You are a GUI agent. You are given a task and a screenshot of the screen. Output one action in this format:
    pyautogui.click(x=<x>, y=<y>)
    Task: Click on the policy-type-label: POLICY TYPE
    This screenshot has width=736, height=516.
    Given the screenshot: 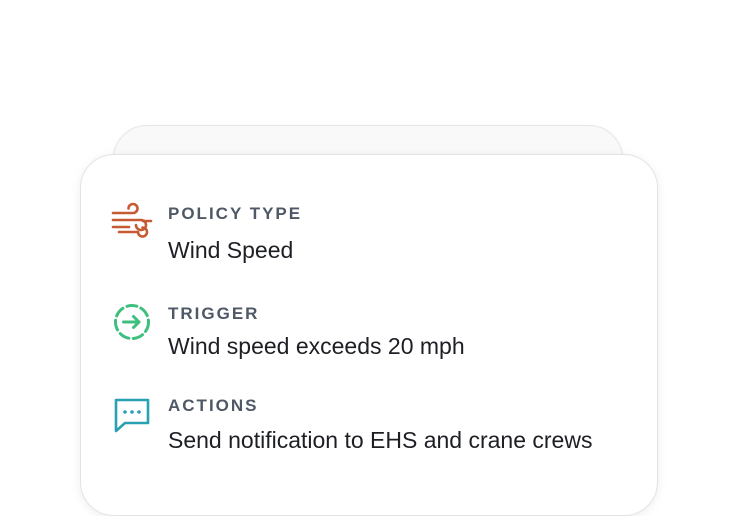 What is the action you would take?
    pyautogui.click(x=235, y=213)
    